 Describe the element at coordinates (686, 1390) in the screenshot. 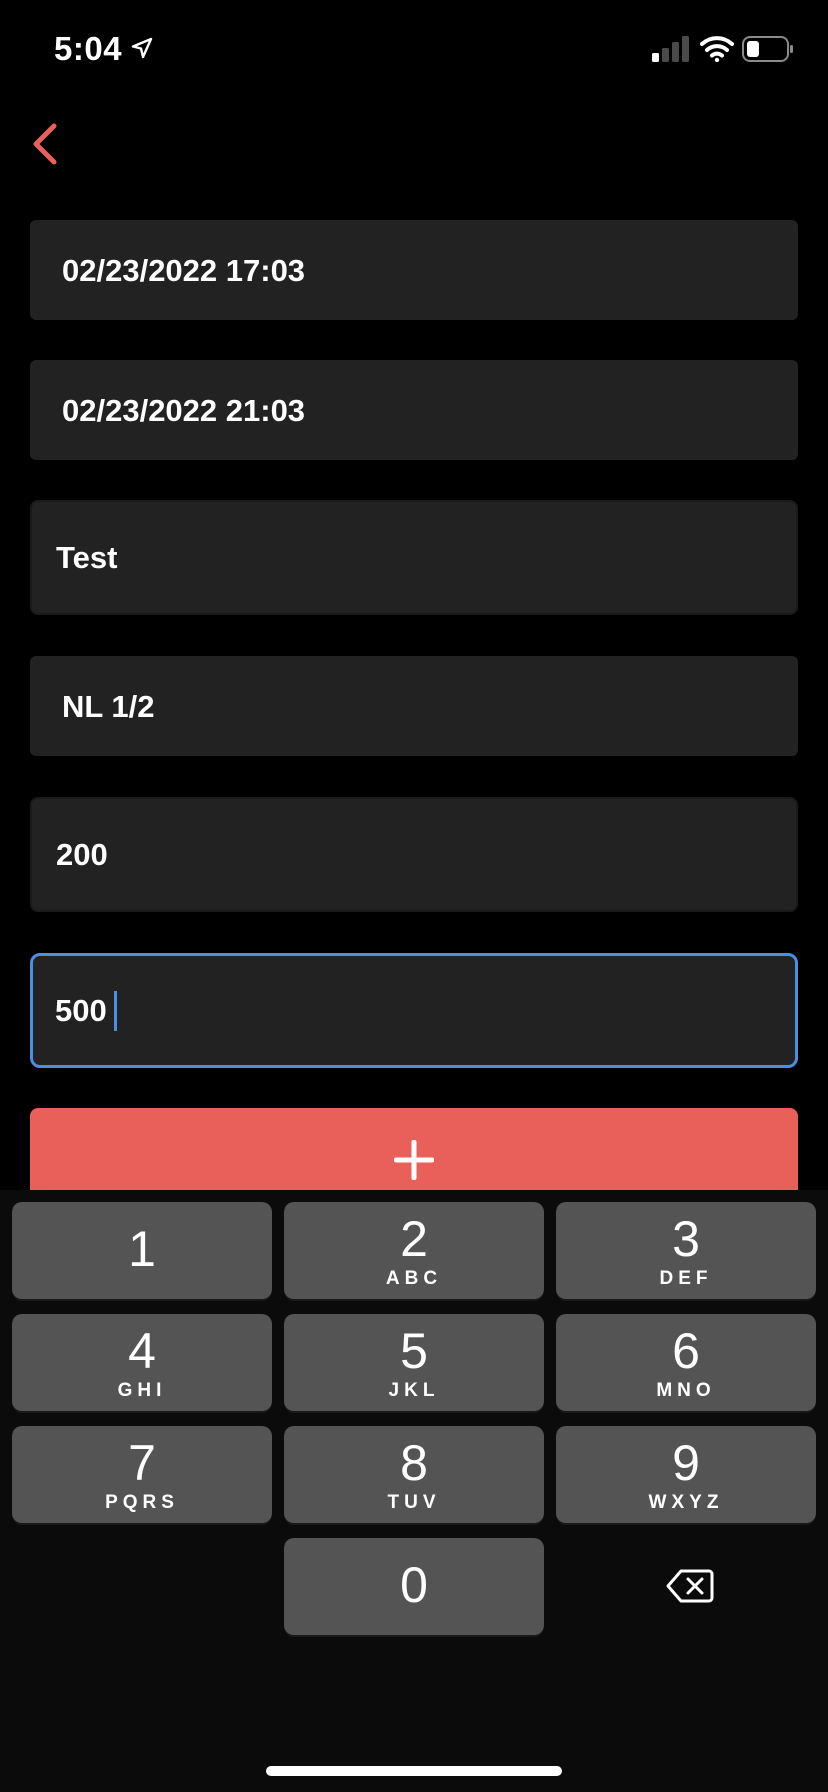

I see `key-letters: MNO` at that location.